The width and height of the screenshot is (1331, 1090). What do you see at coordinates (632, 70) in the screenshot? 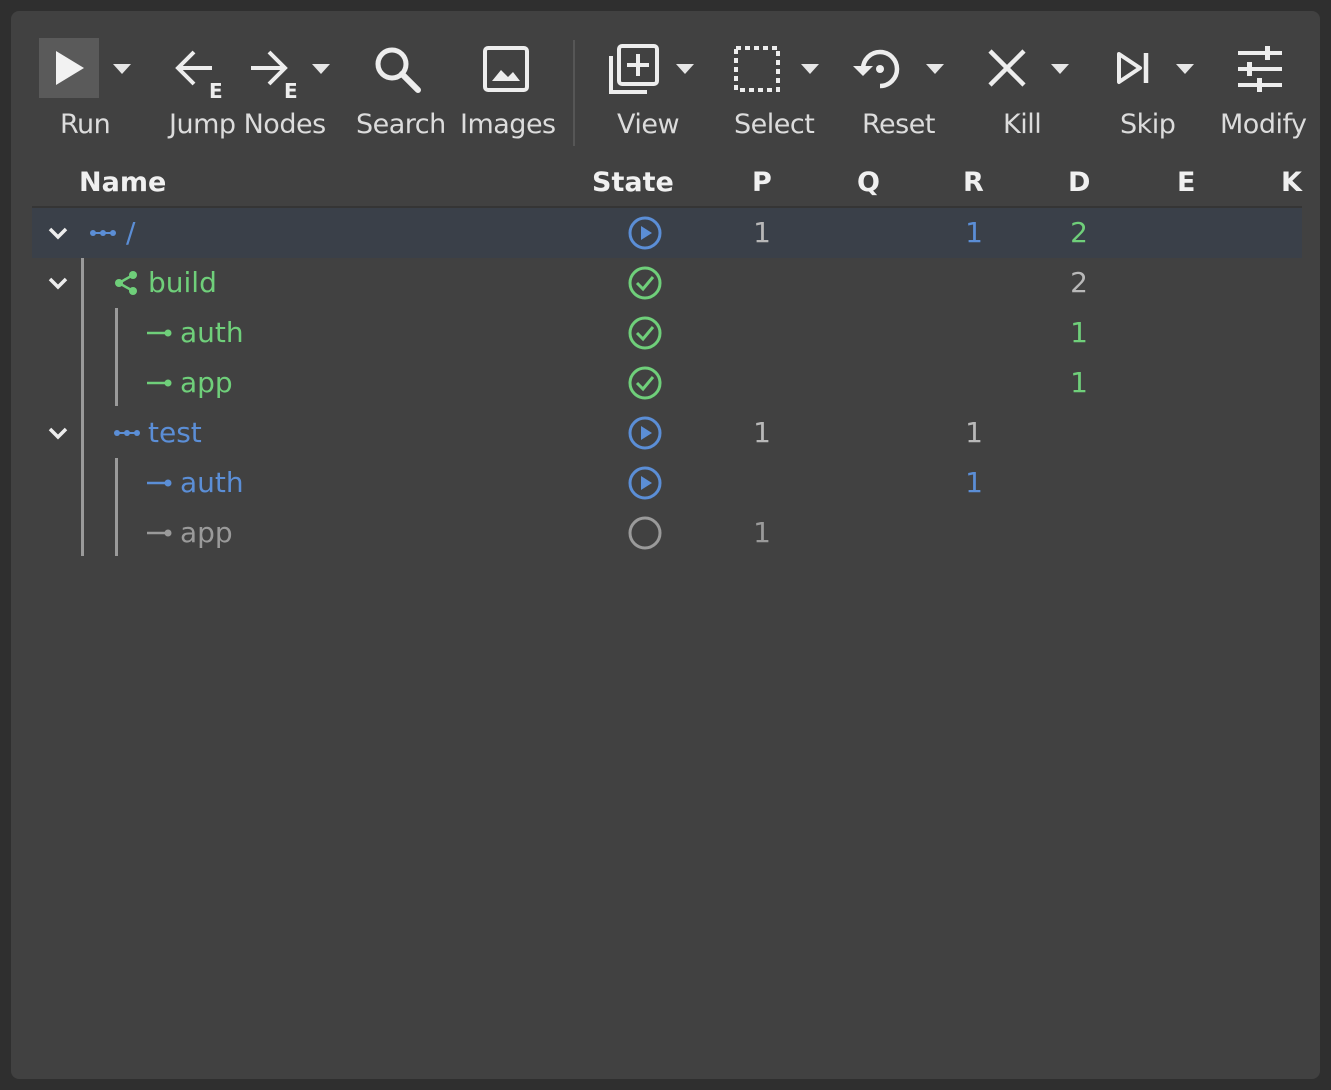
I see `add-view-icon` at bounding box center [632, 70].